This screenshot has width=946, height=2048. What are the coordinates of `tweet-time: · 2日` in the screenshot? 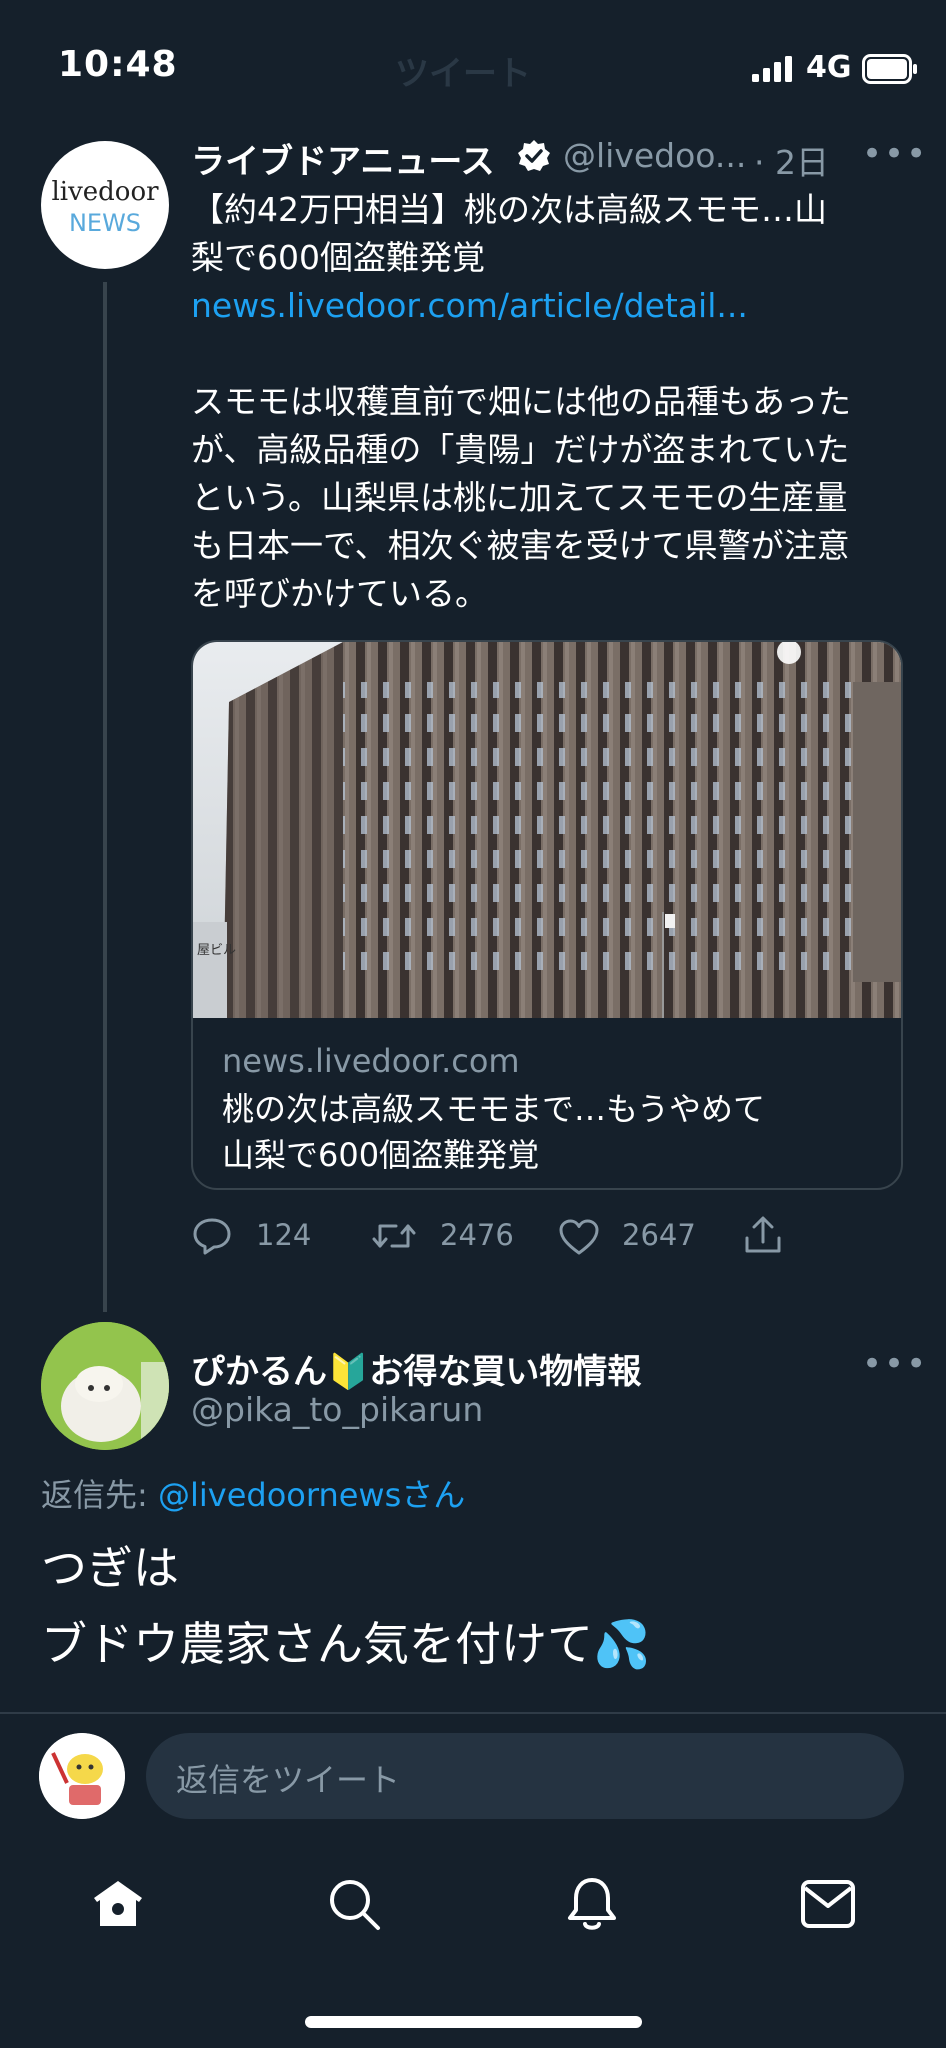 It's located at (791, 160).